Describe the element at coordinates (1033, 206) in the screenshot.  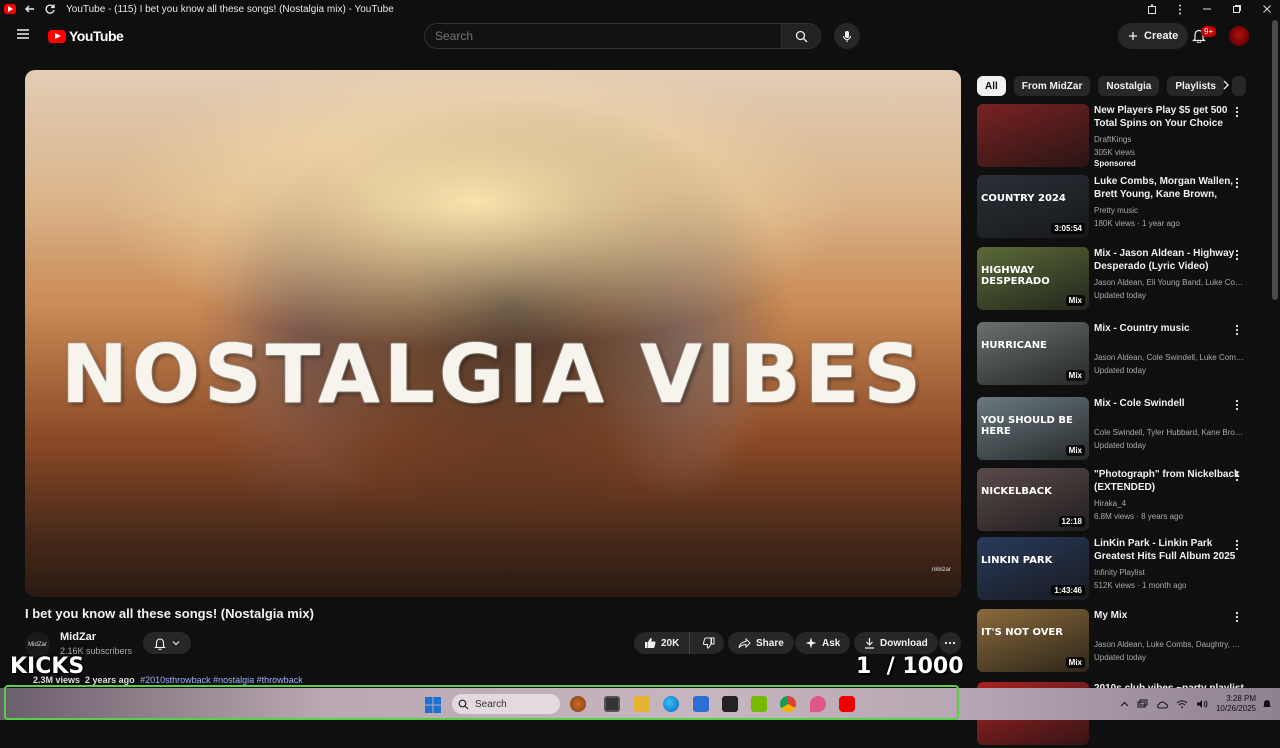
I see `recommendation-thumbnail: COUNTRY 2024 3:05:54` at that location.